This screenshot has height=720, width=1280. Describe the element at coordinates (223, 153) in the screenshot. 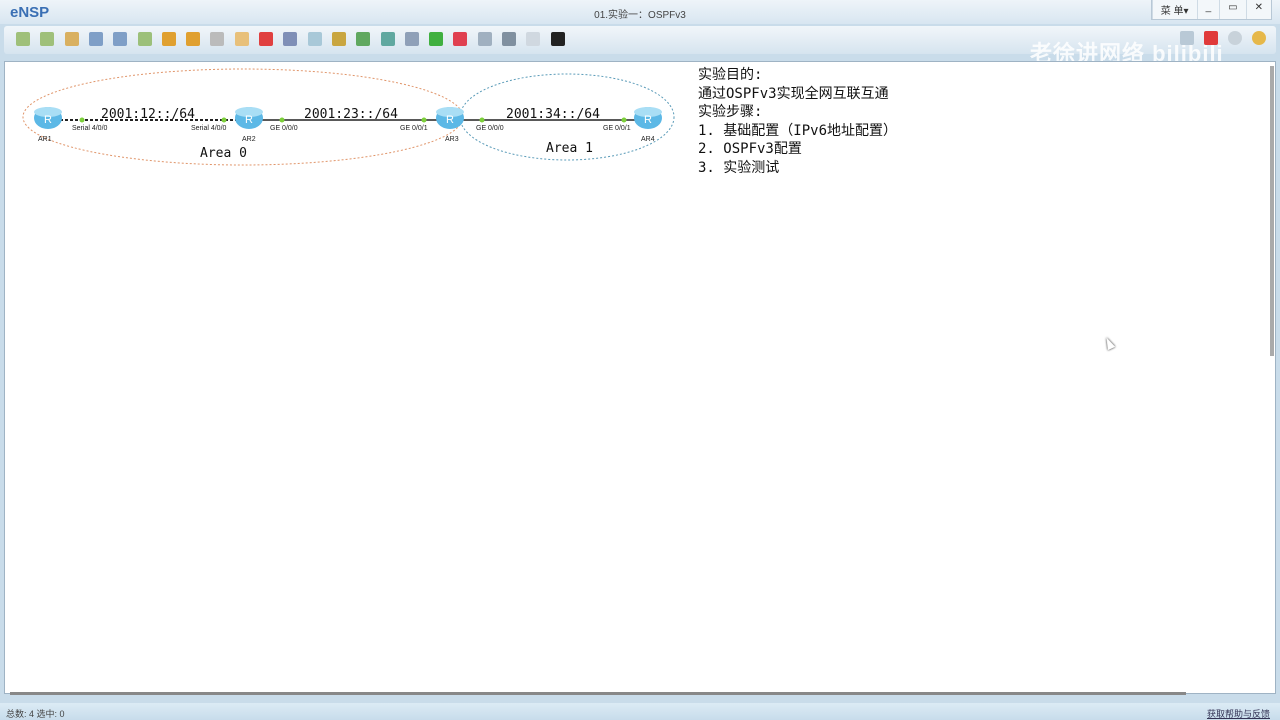

I see `area-label: Area 0` at that location.